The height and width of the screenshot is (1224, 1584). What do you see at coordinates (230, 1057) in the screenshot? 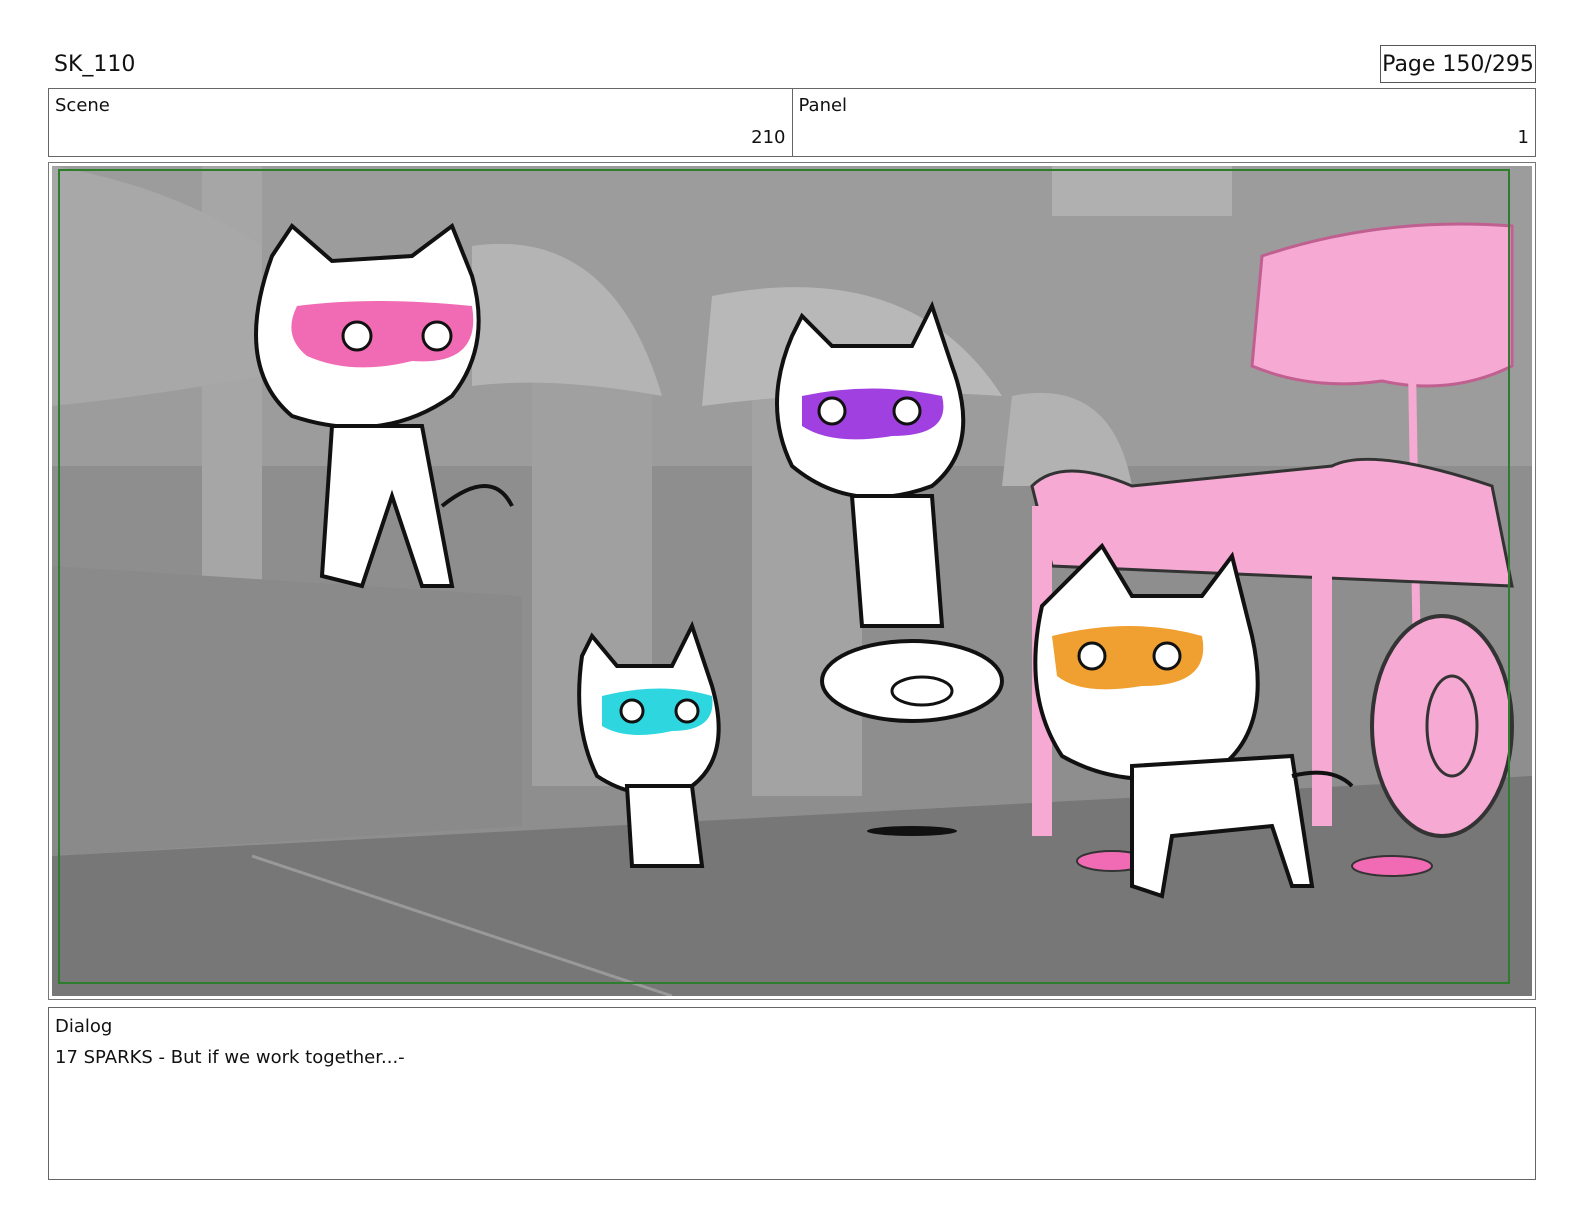
I see `dialog-text: 17 SPARKS - But if we work together...-` at bounding box center [230, 1057].